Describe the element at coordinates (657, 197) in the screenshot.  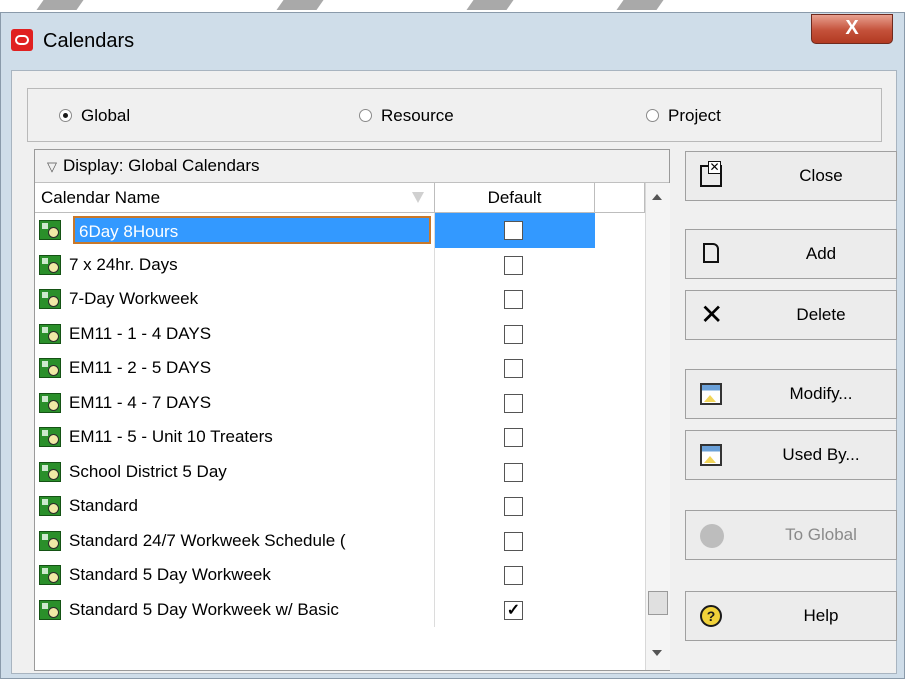
I see `scroll-up-arrow-icon` at that location.